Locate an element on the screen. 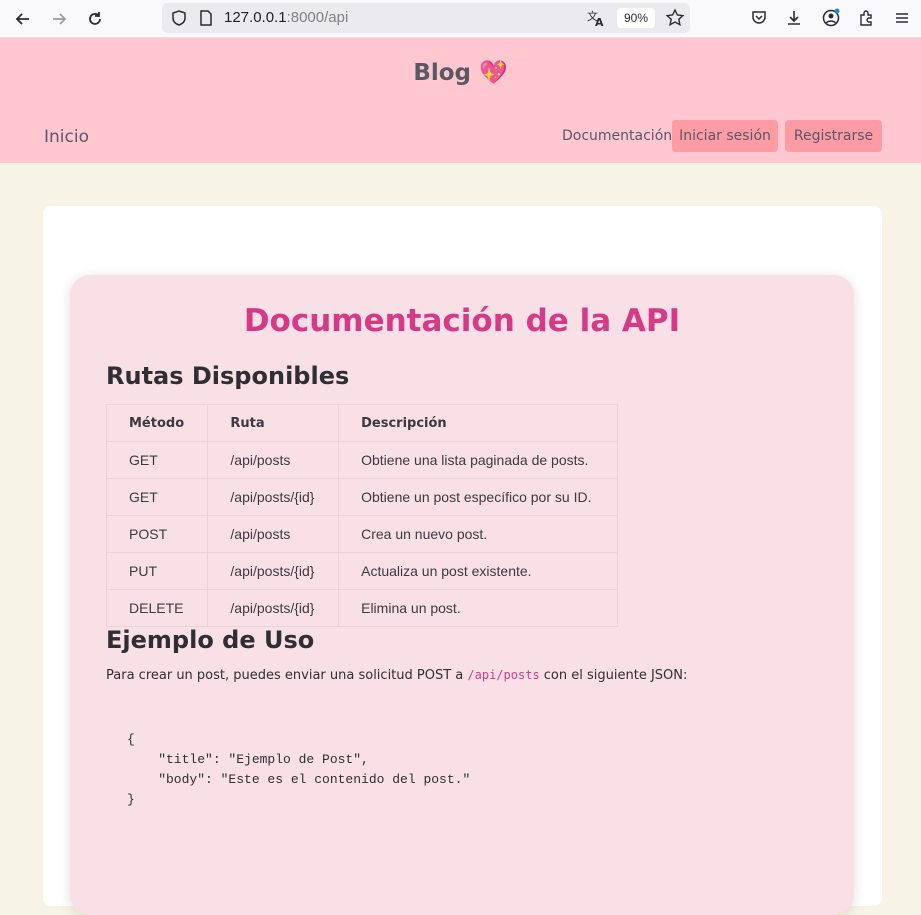  method-cell: POST is located at coordinates (157, 534).